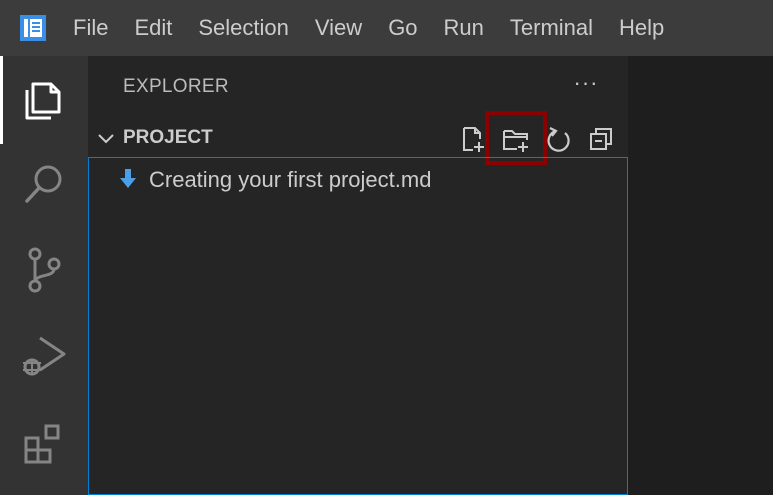  Describe the element at coordinates (551, 28) in the screenshot. I see `menu-terminal: Terminal` at that location.